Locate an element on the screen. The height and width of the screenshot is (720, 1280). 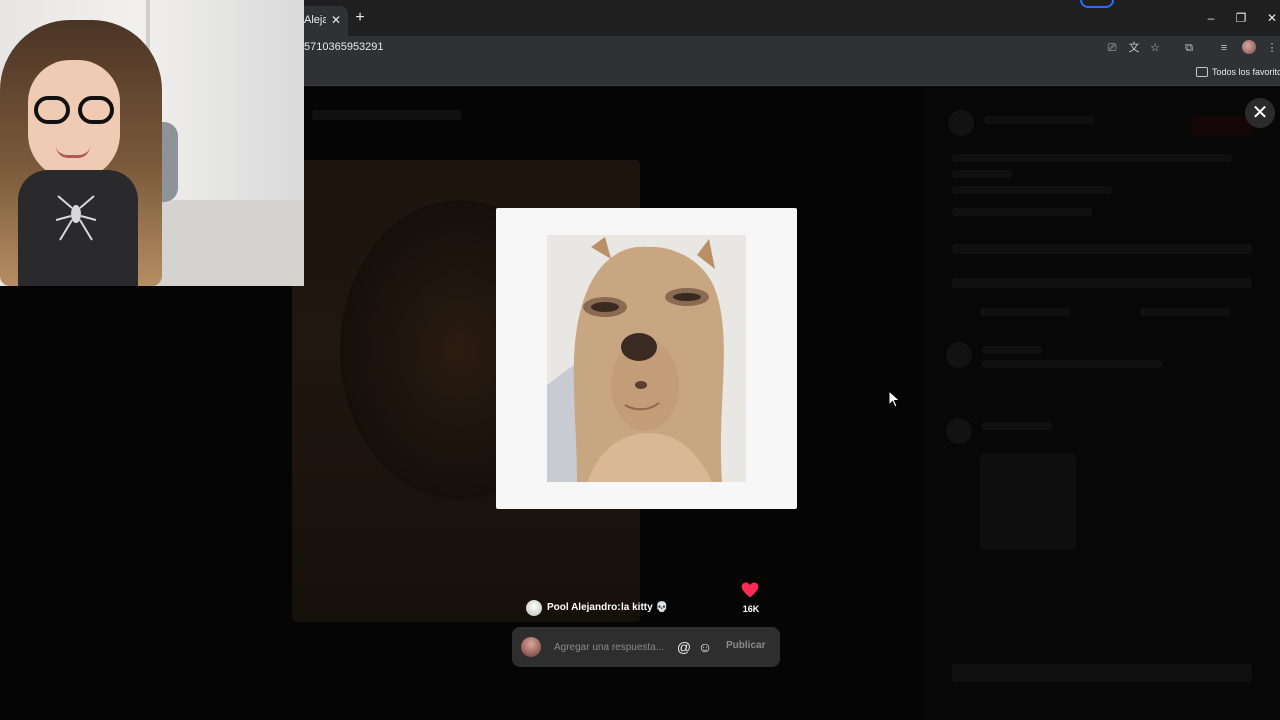
heart-icon is located at coordinates (750, 590).